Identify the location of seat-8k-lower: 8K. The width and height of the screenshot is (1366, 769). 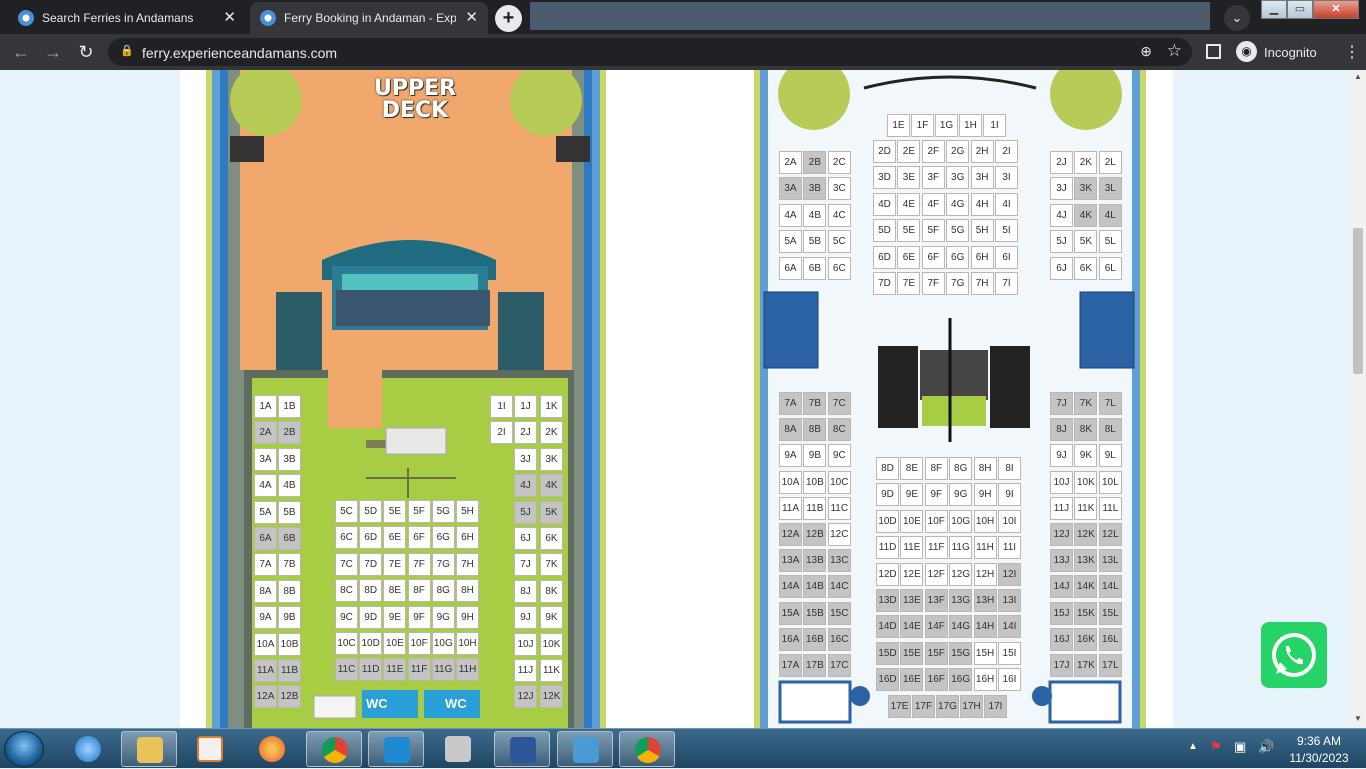
(1086, 430).